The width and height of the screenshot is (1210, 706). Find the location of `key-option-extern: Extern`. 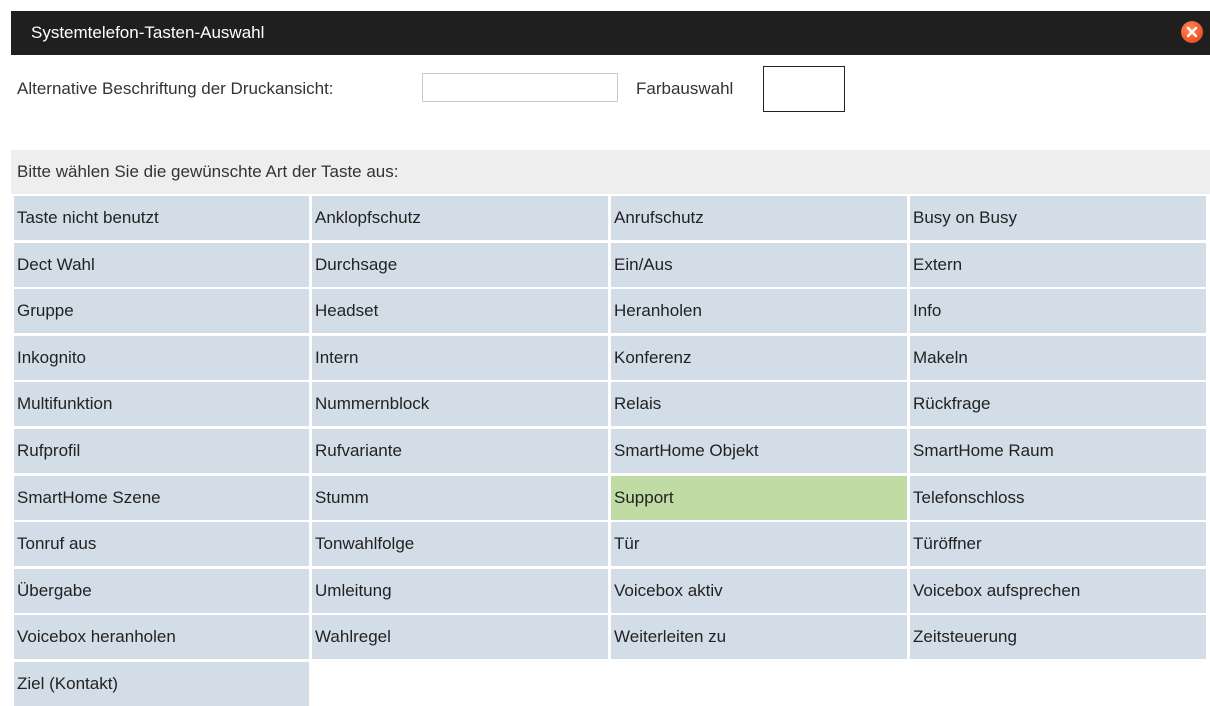

key-option-extern: Extern is located at coordinates (1058, 264).